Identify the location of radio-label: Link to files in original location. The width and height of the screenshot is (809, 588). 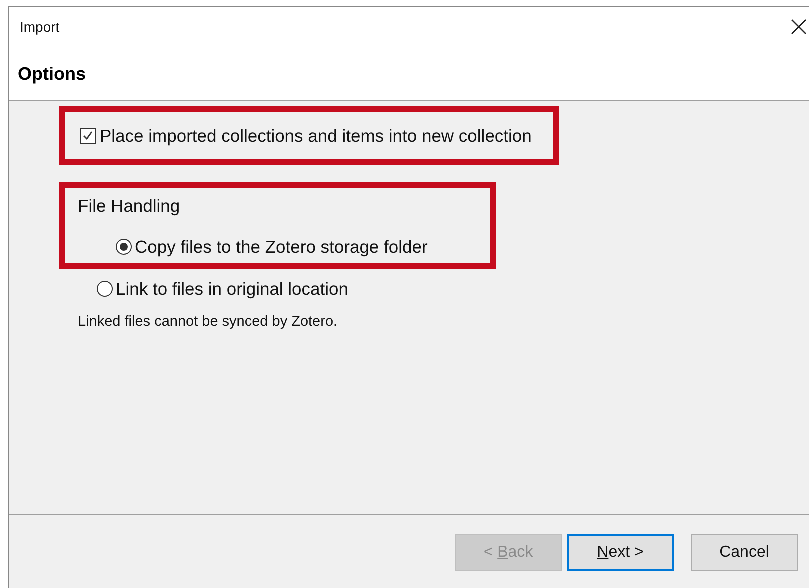
(232, 290).